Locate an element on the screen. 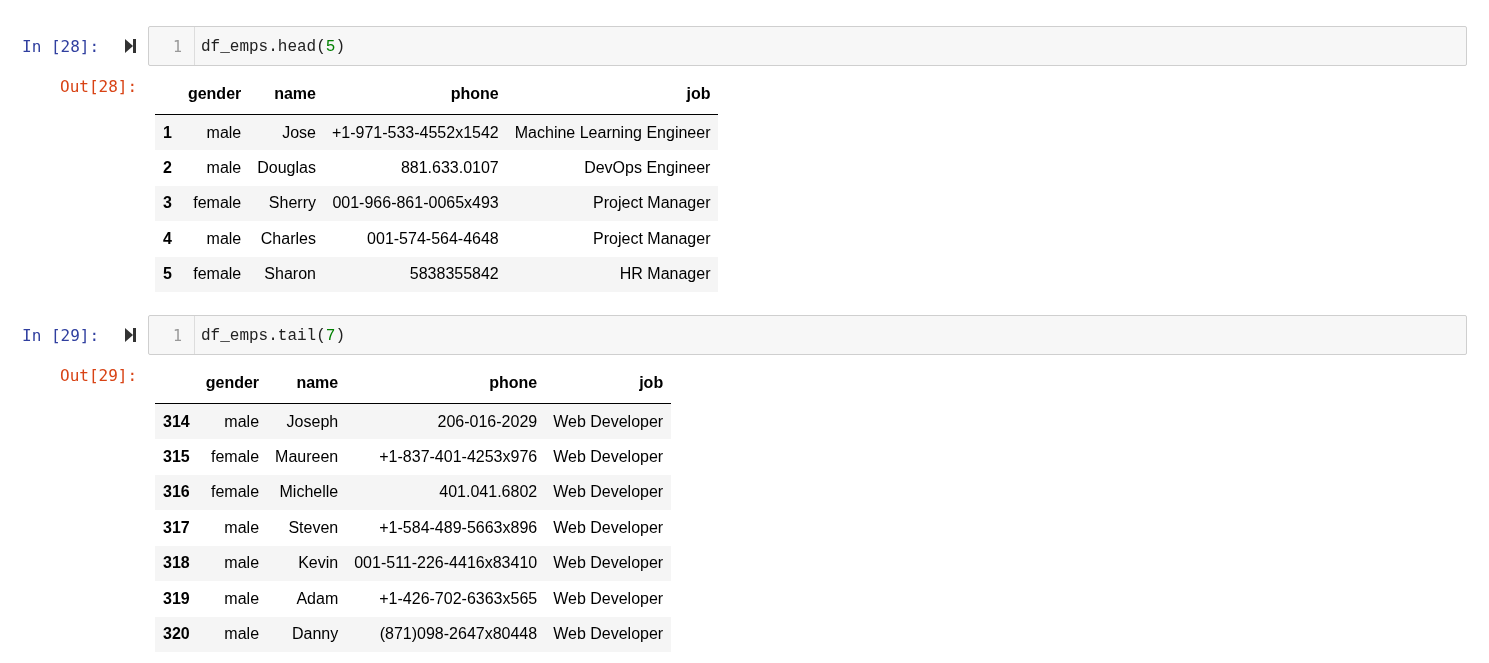  table-cell: Sherry is located at coordinates (286, 203).